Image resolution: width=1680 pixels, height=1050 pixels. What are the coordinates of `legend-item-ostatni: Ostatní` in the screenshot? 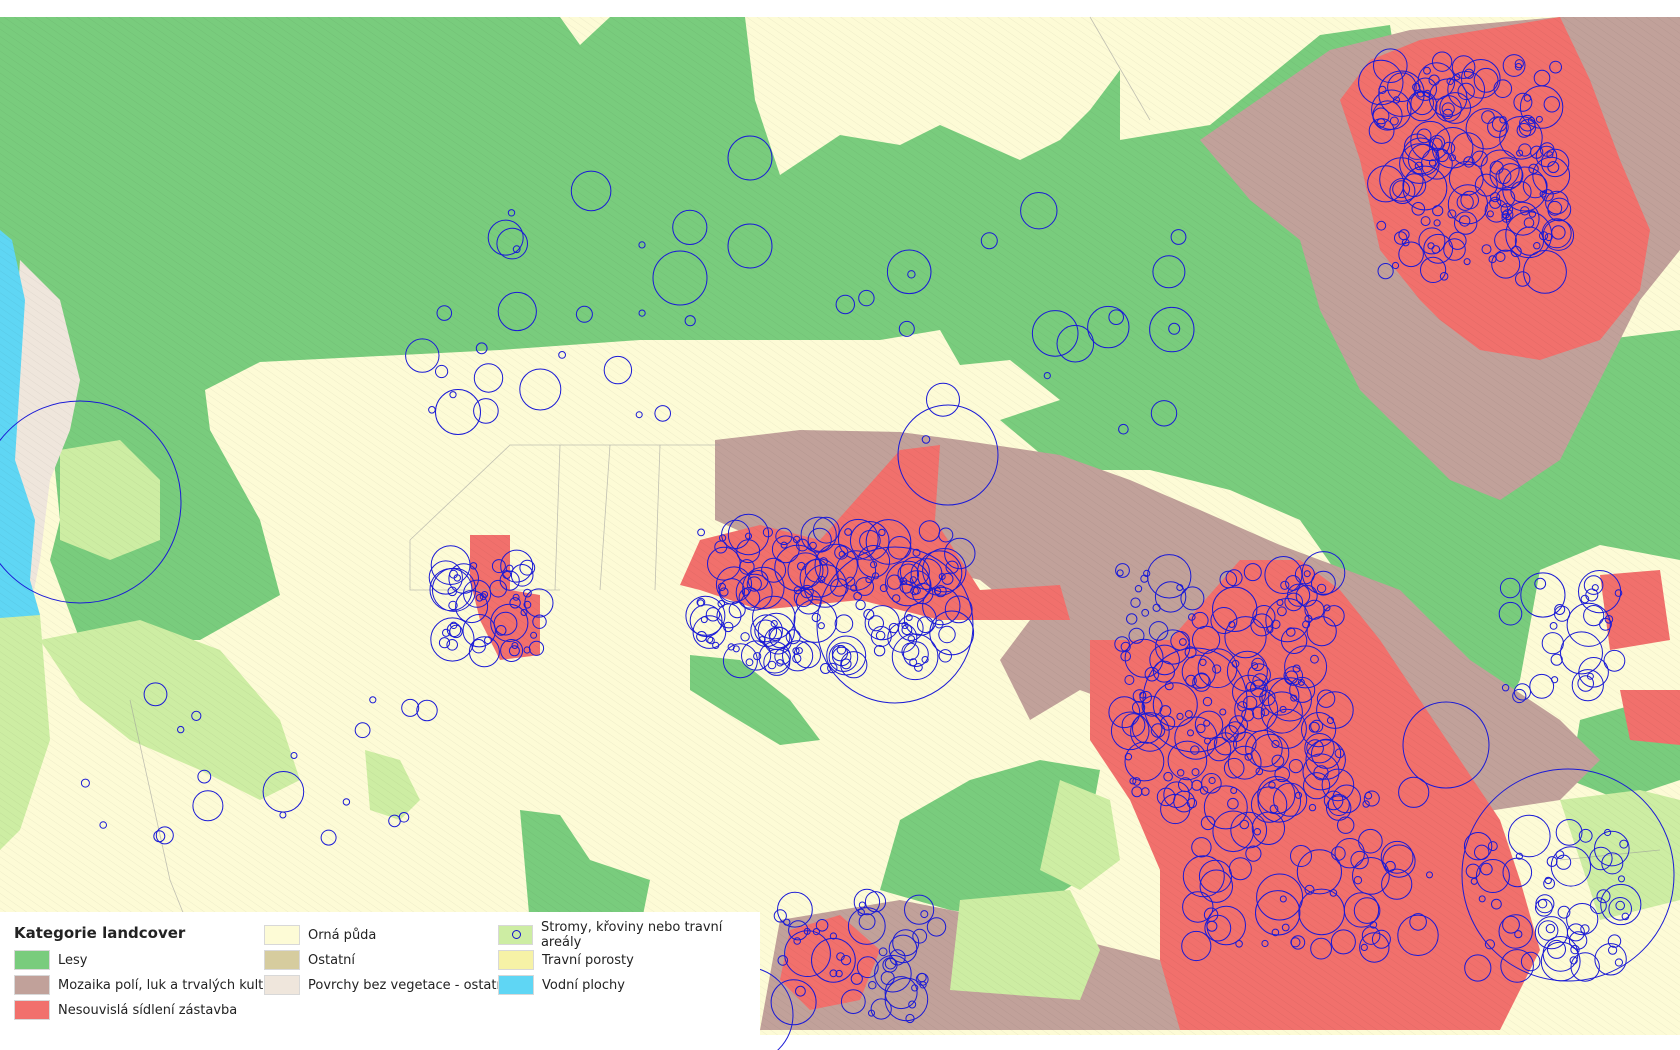 It's located at (309, 960).